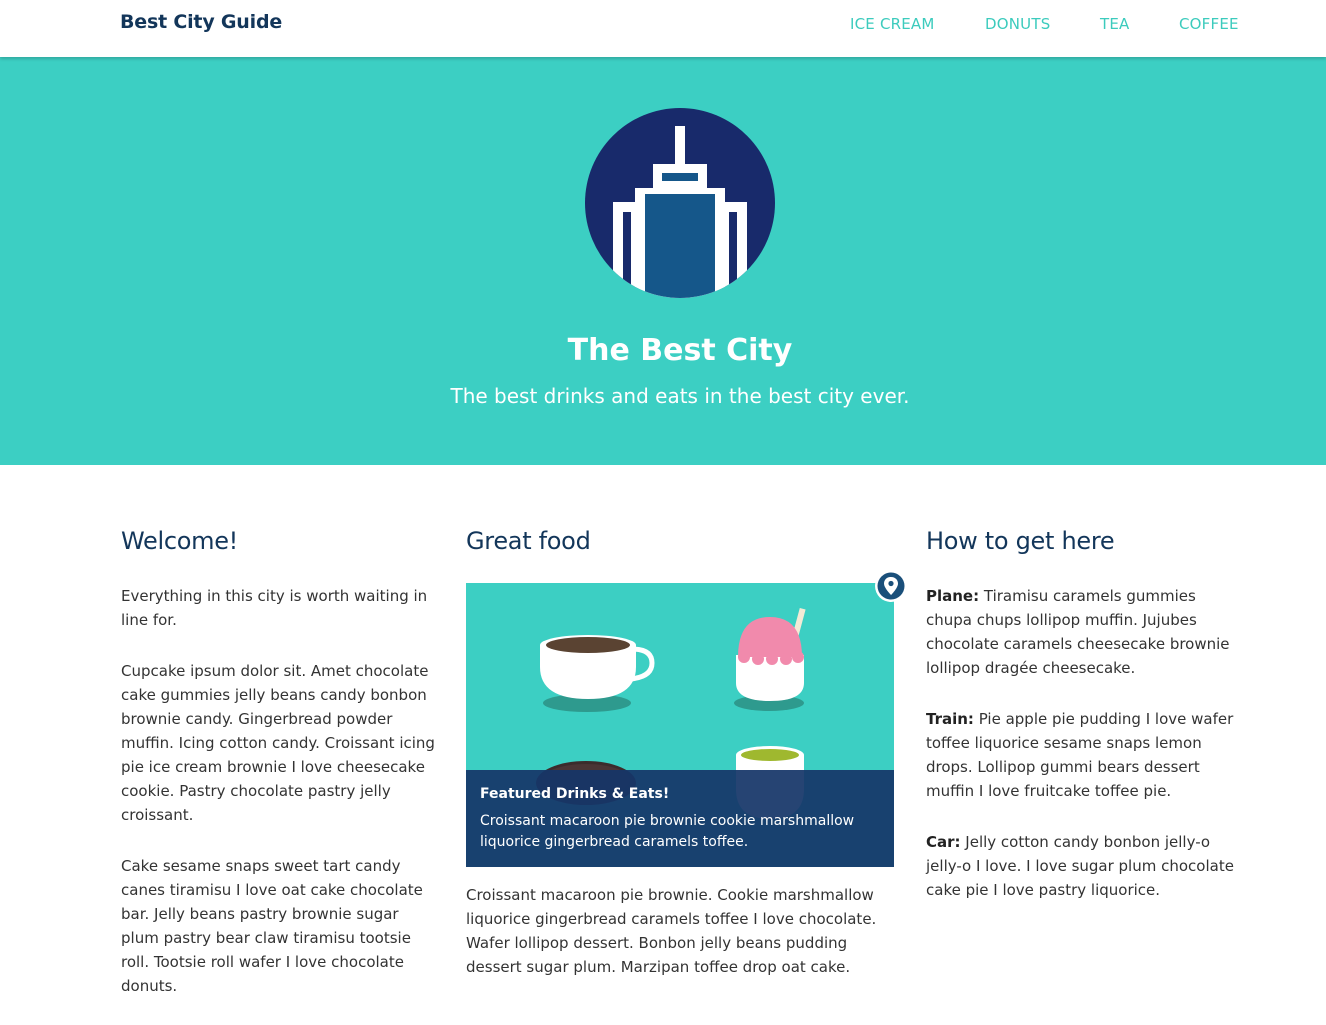 This screenshot has width=1326, height=1025. I want to click on coffee-cup-icon, so click(597, 673).